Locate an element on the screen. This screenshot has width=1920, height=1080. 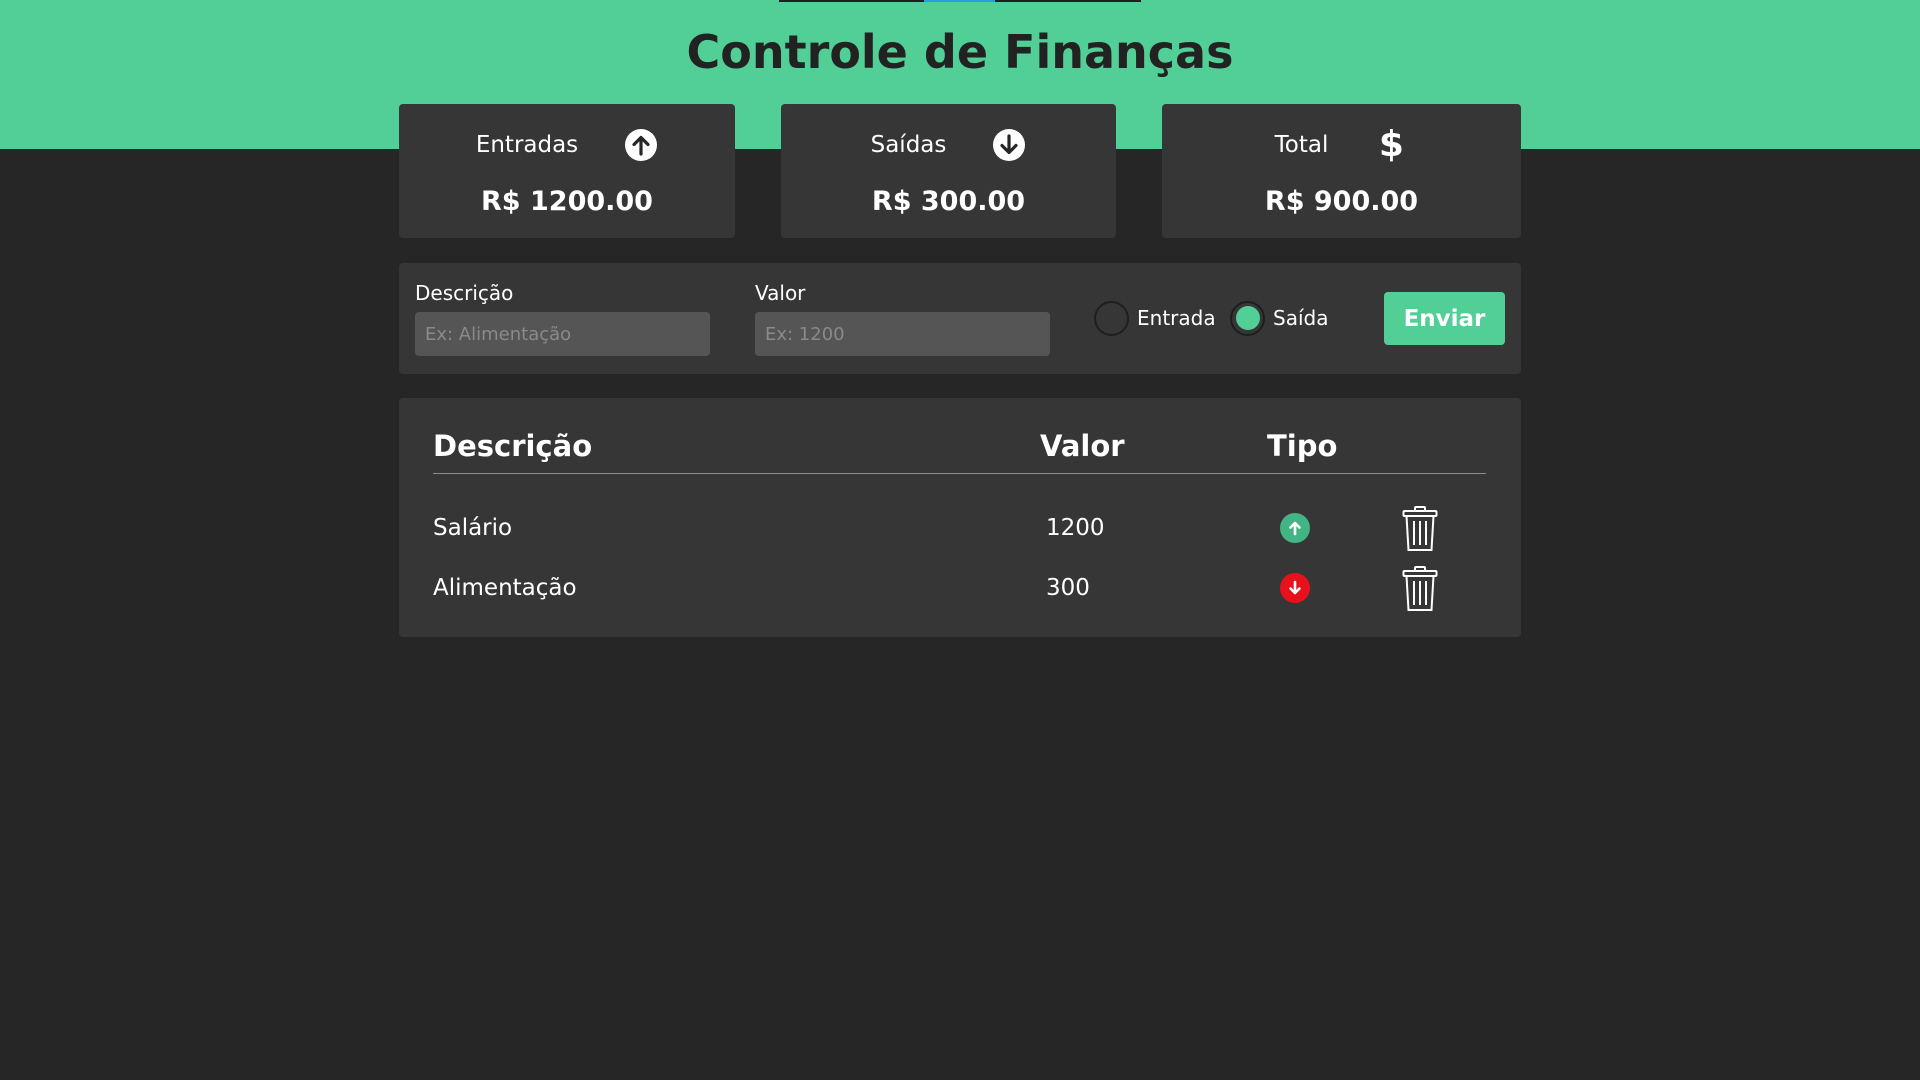
radio-expense is located at coordinates (1247, 318).